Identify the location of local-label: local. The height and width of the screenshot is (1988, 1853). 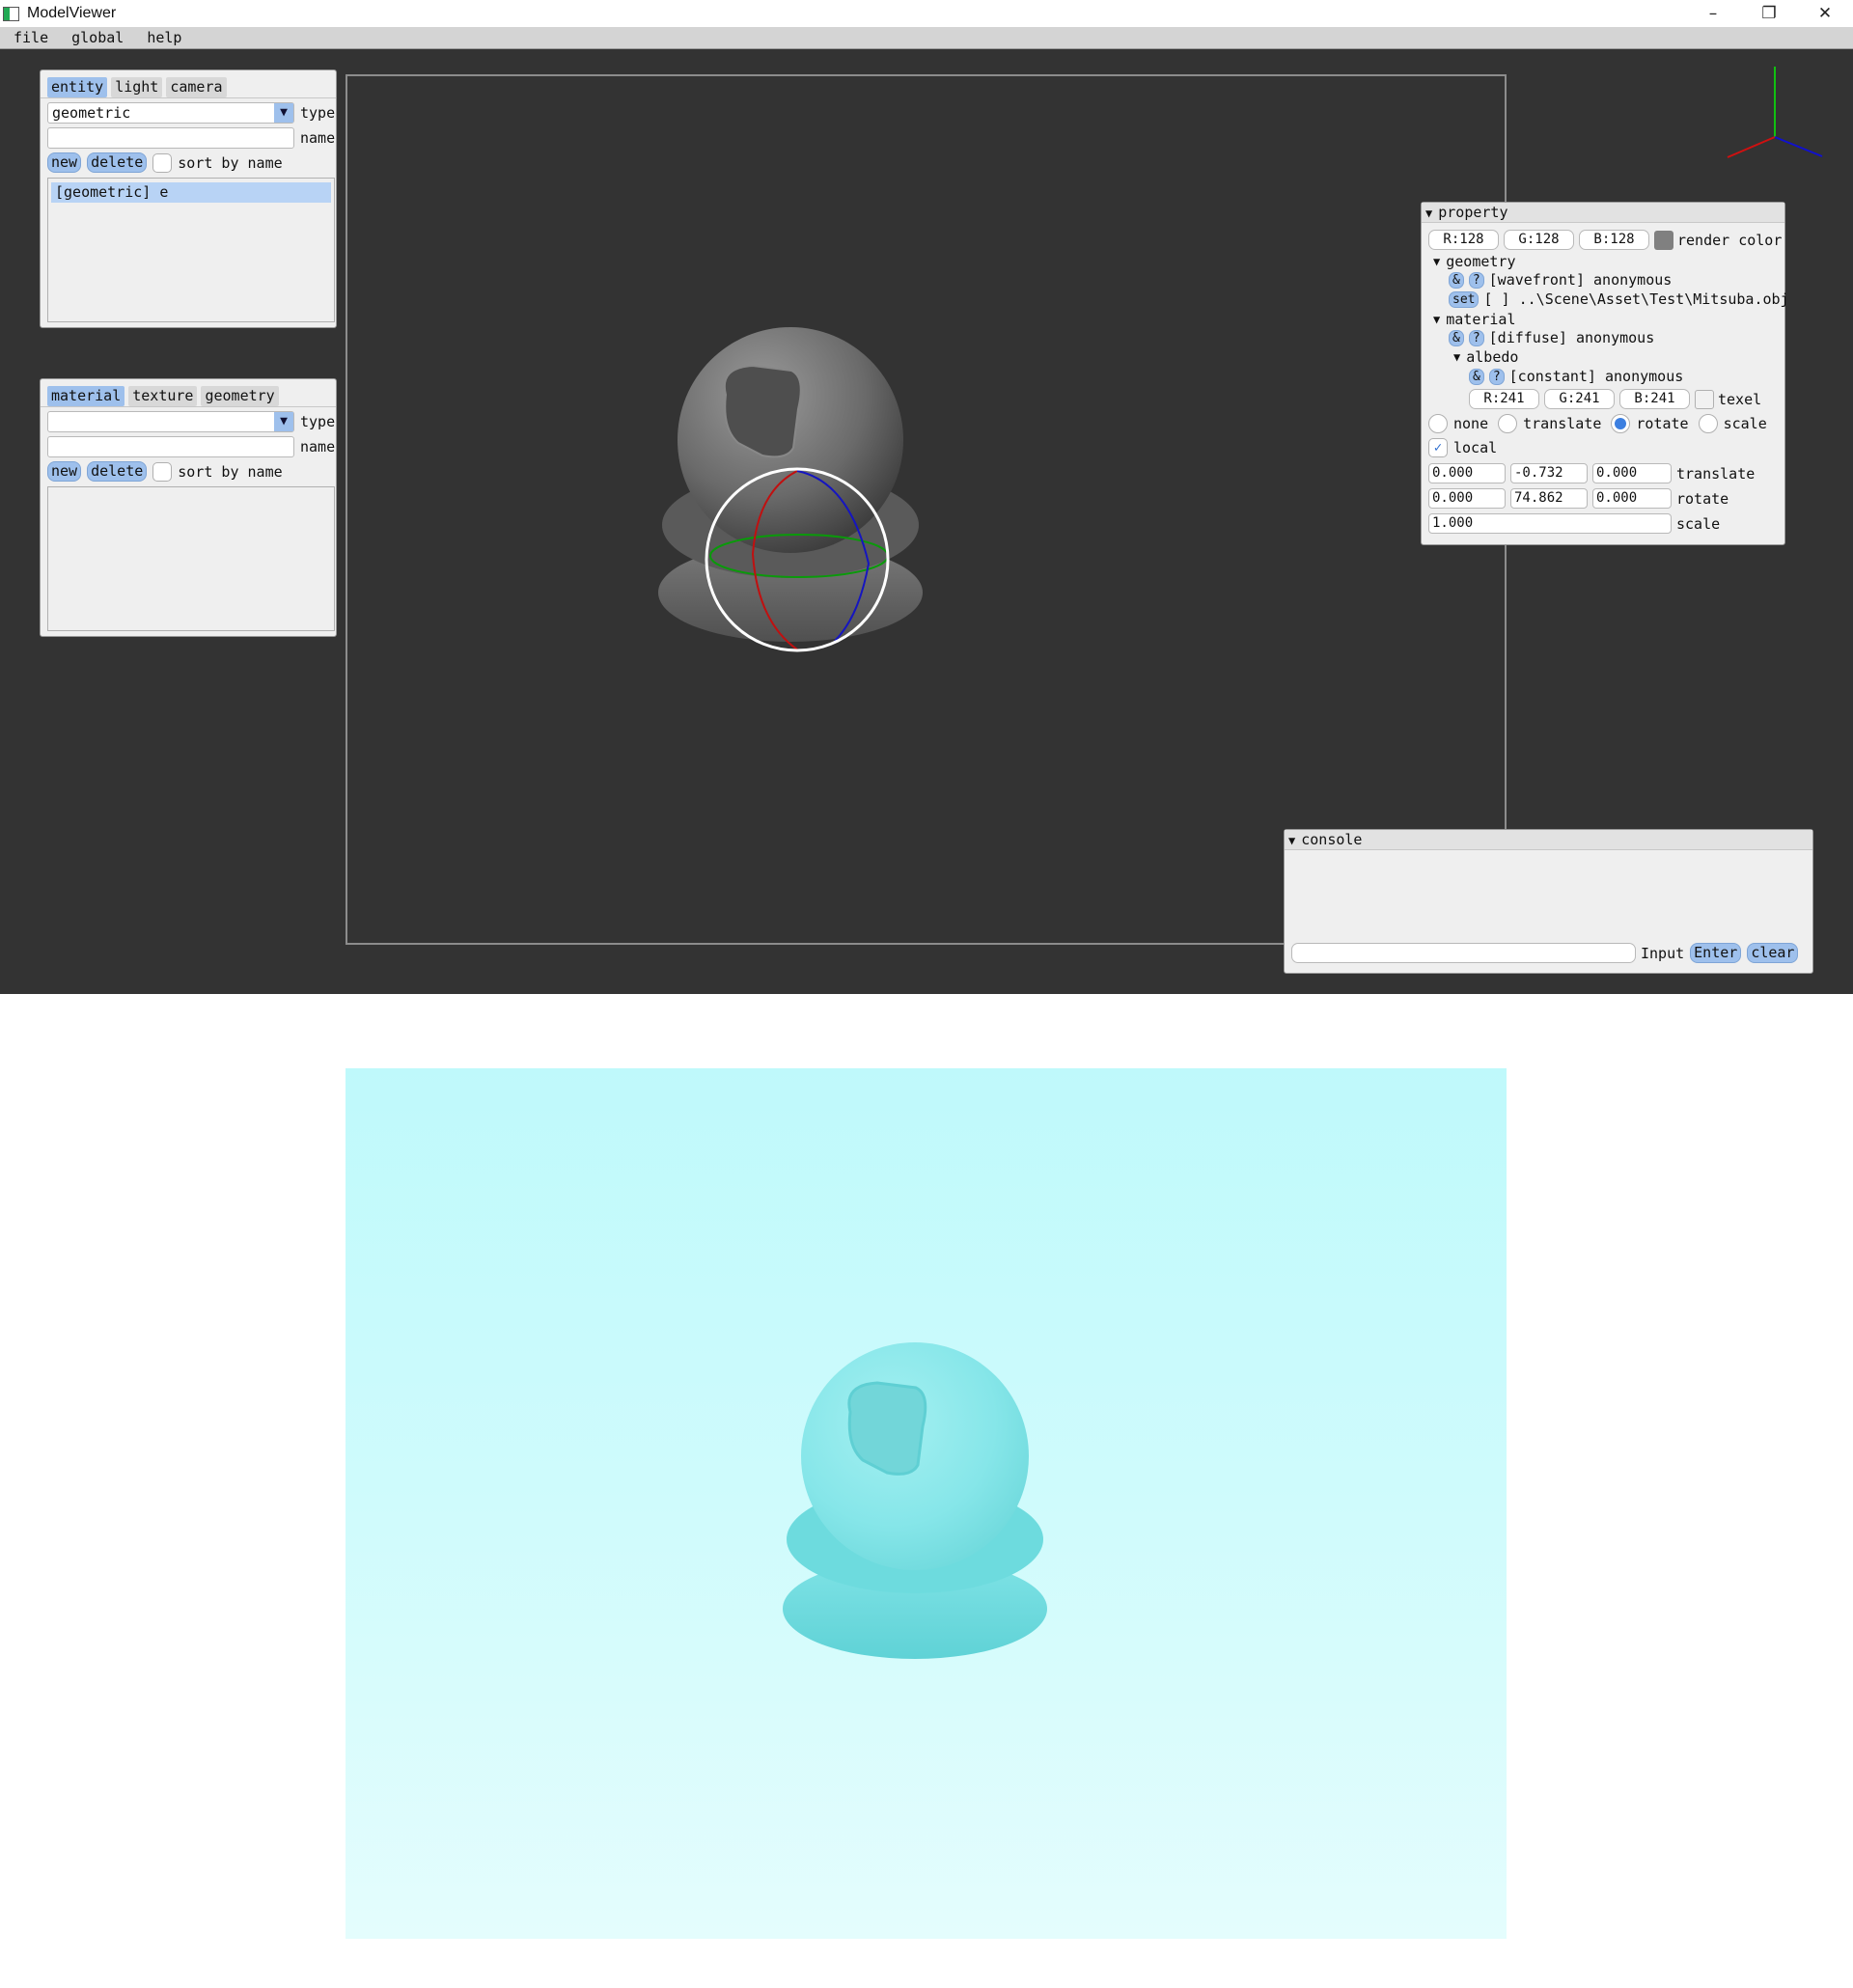
(1475, 447).